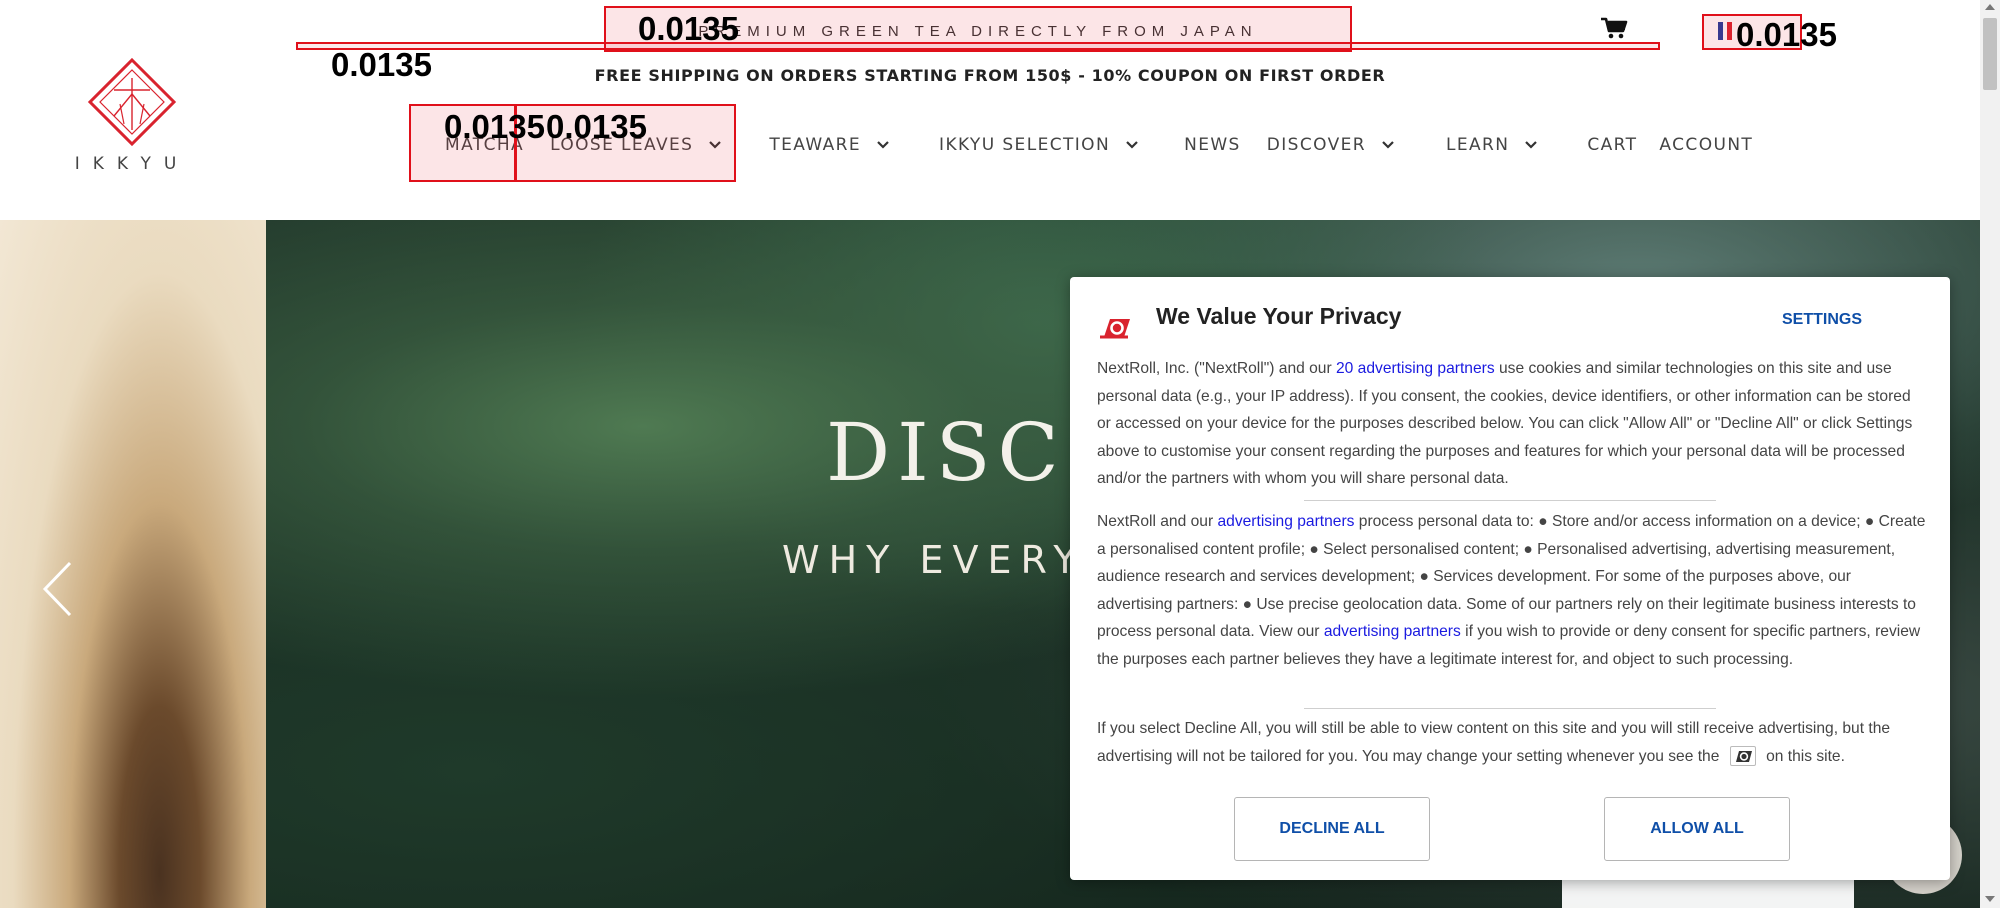 This screenshot has width=2000, height=908. What do you see at coordinates (1990, 899) in the screenshot?
I see `scroll-down-arrow-icon` at bounding box center [1990, 899].